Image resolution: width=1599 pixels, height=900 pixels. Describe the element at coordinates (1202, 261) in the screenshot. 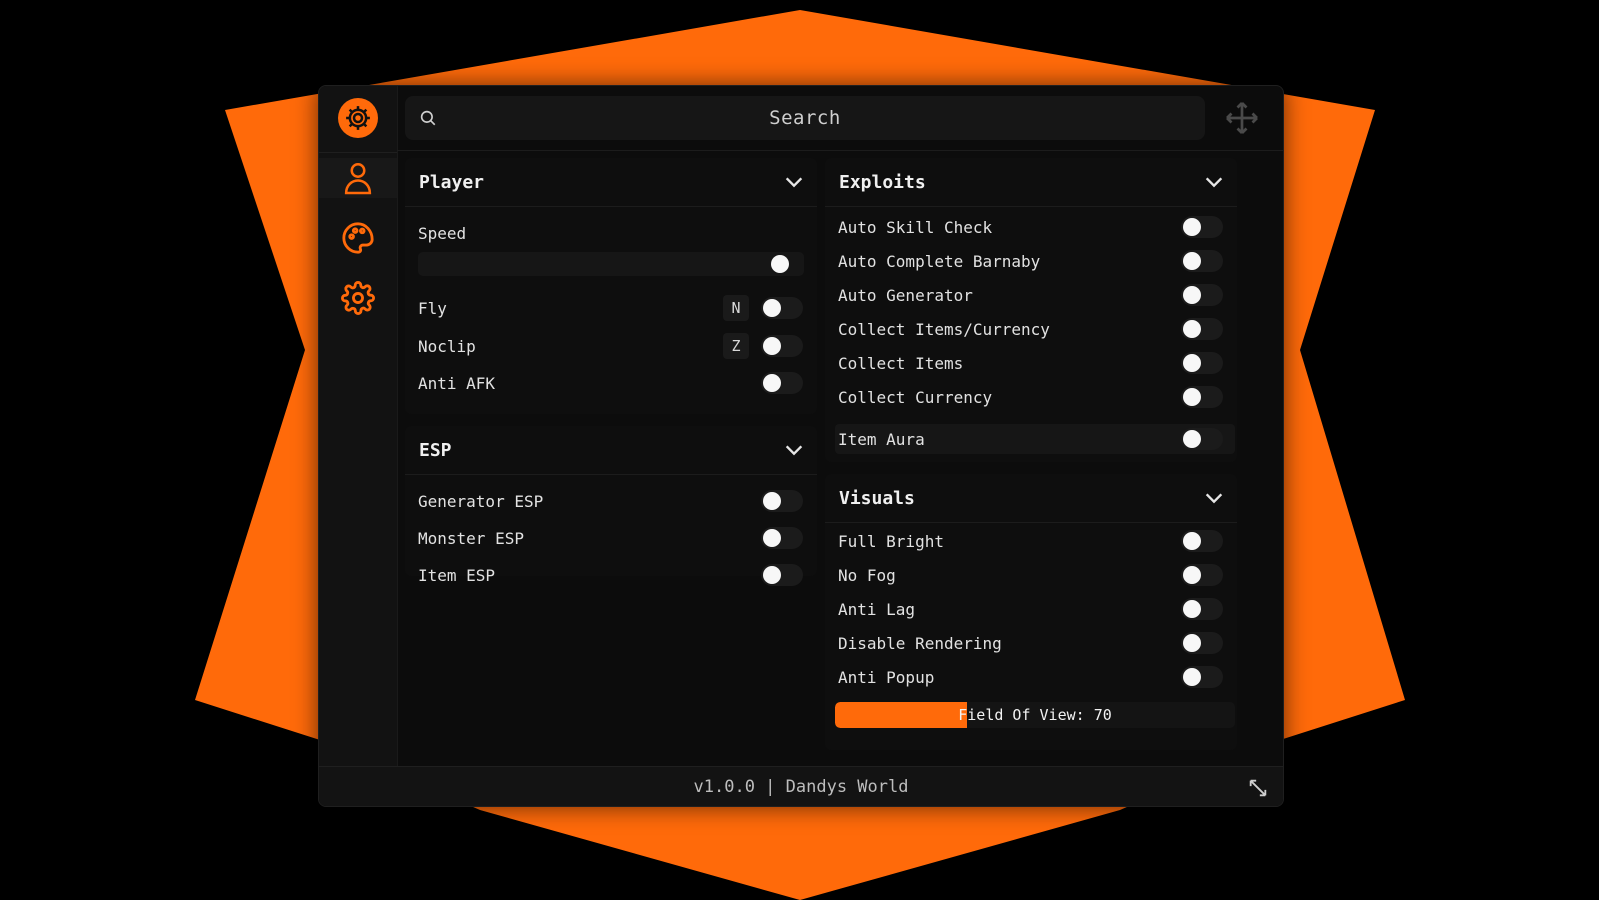

I see `auto-complete-barnaby-toggle` at that location.